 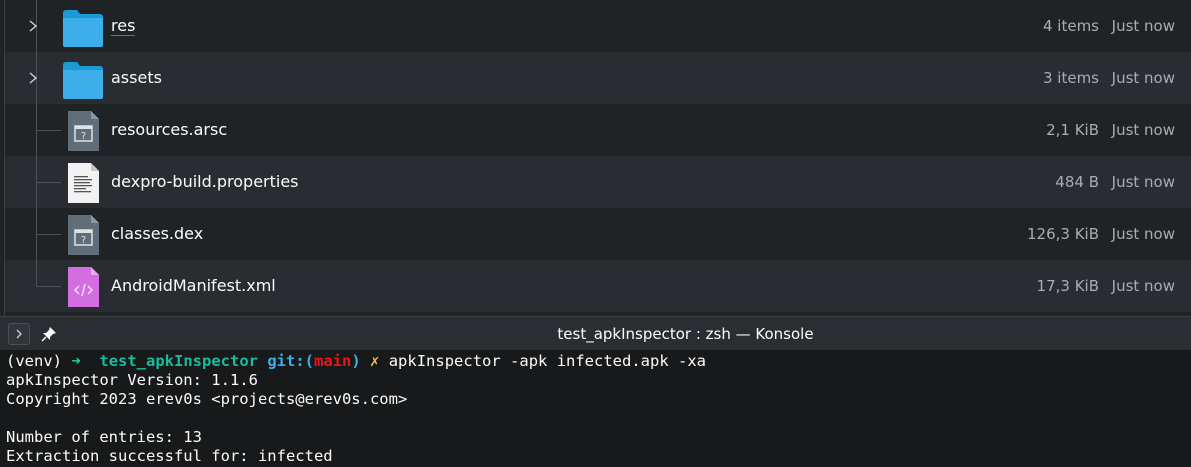 I want to click on output-line: apkInspector Version: 1.1.6, so click(x=132, y=380).